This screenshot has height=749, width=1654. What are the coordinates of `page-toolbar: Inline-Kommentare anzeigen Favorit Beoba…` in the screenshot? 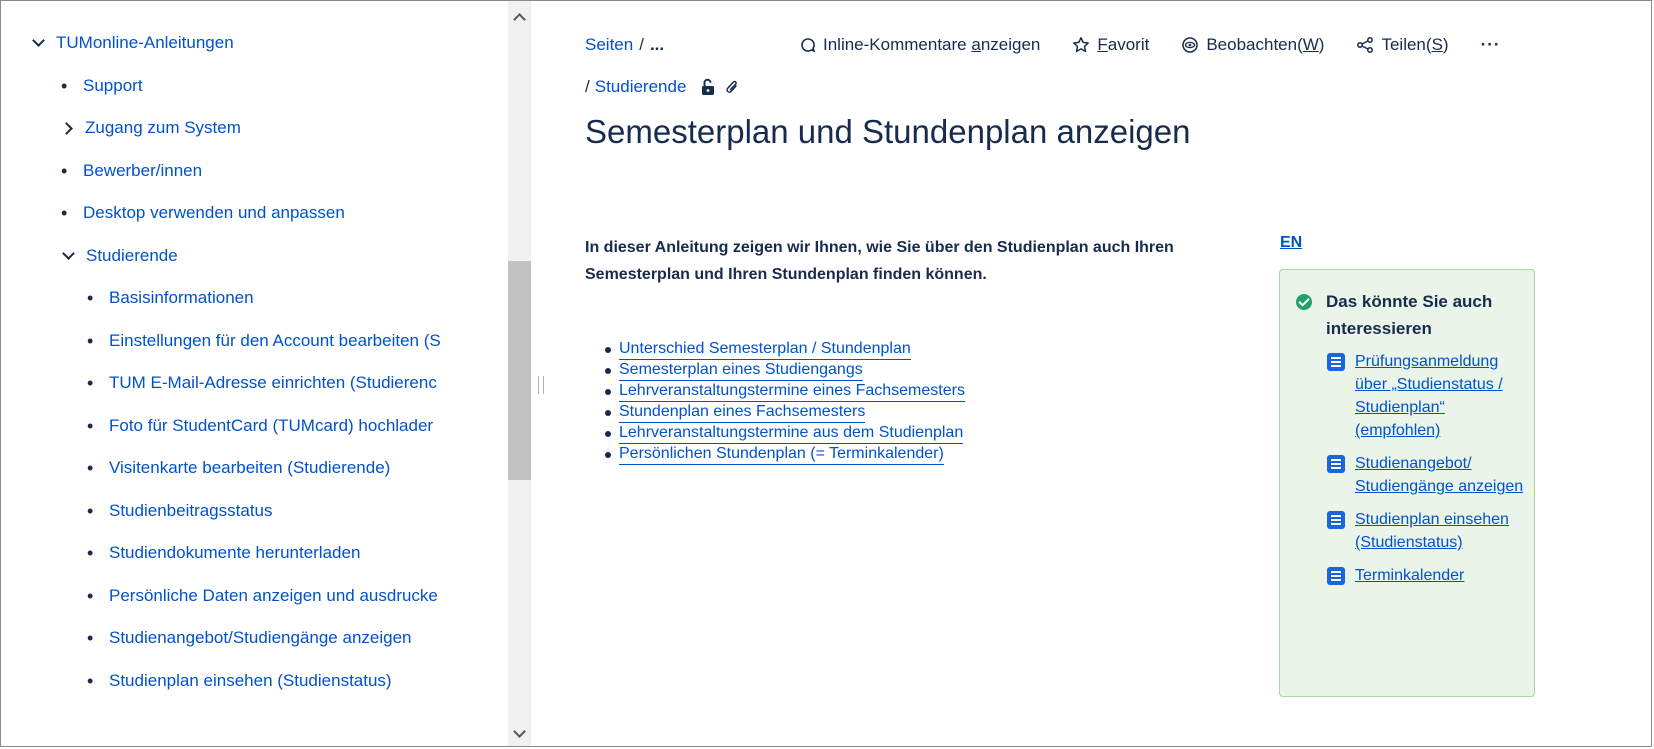 It's located at (1150, 45).